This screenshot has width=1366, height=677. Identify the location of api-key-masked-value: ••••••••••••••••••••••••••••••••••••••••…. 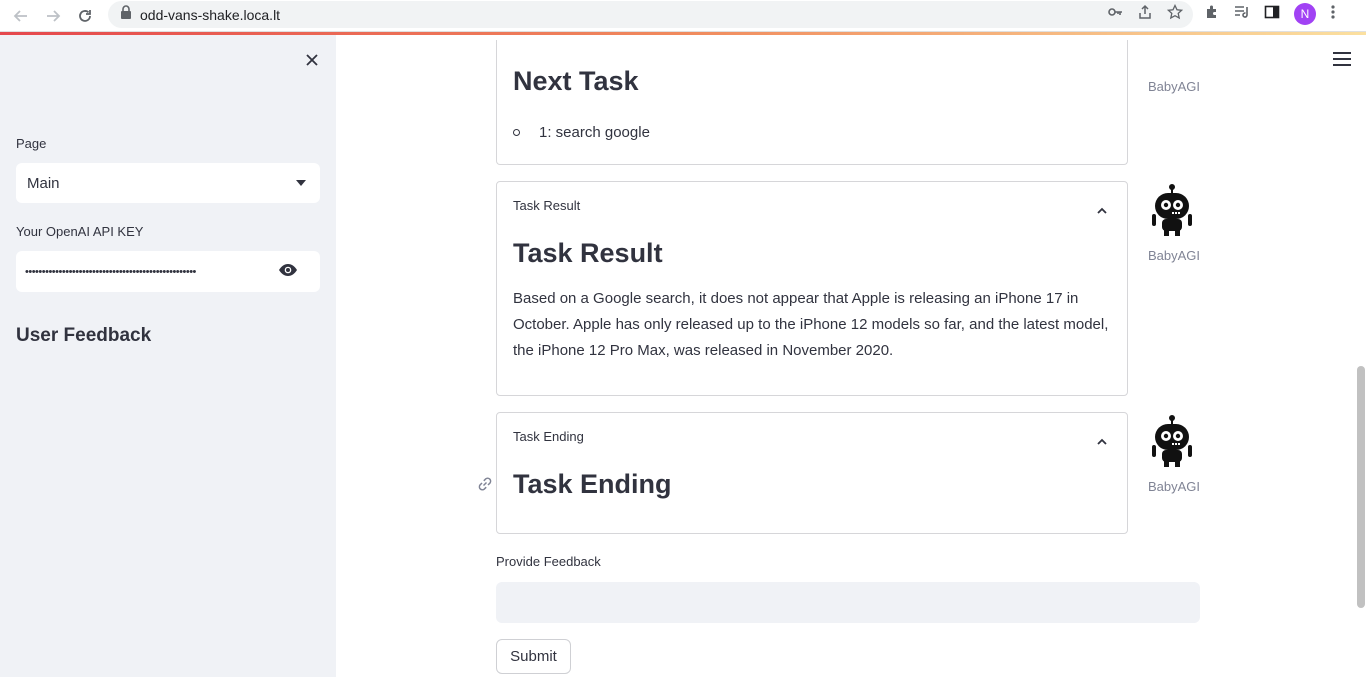
(110, 271).